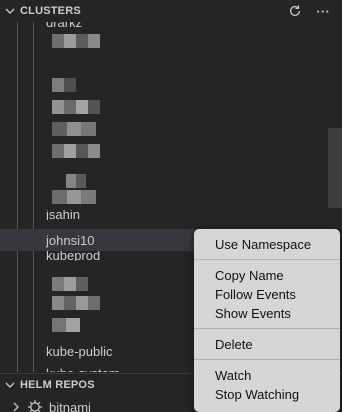 The width and height of the screenshot is (342, 412). I want to click on scrollbar-thumb, so click(335, 168).